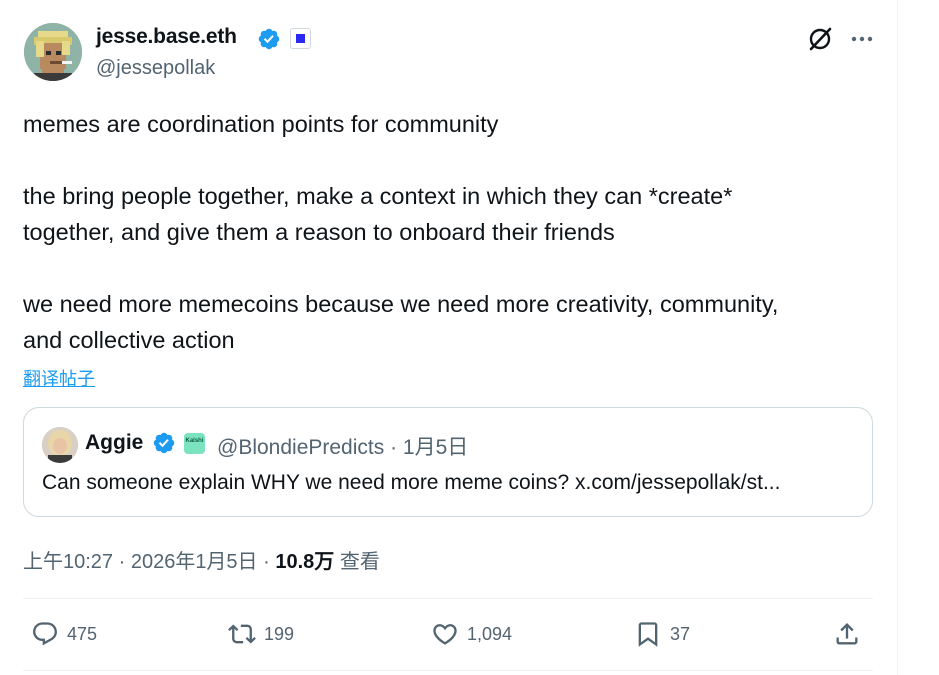  I want to click on translate-post-link: 翻译帖子, so click(59, 378).